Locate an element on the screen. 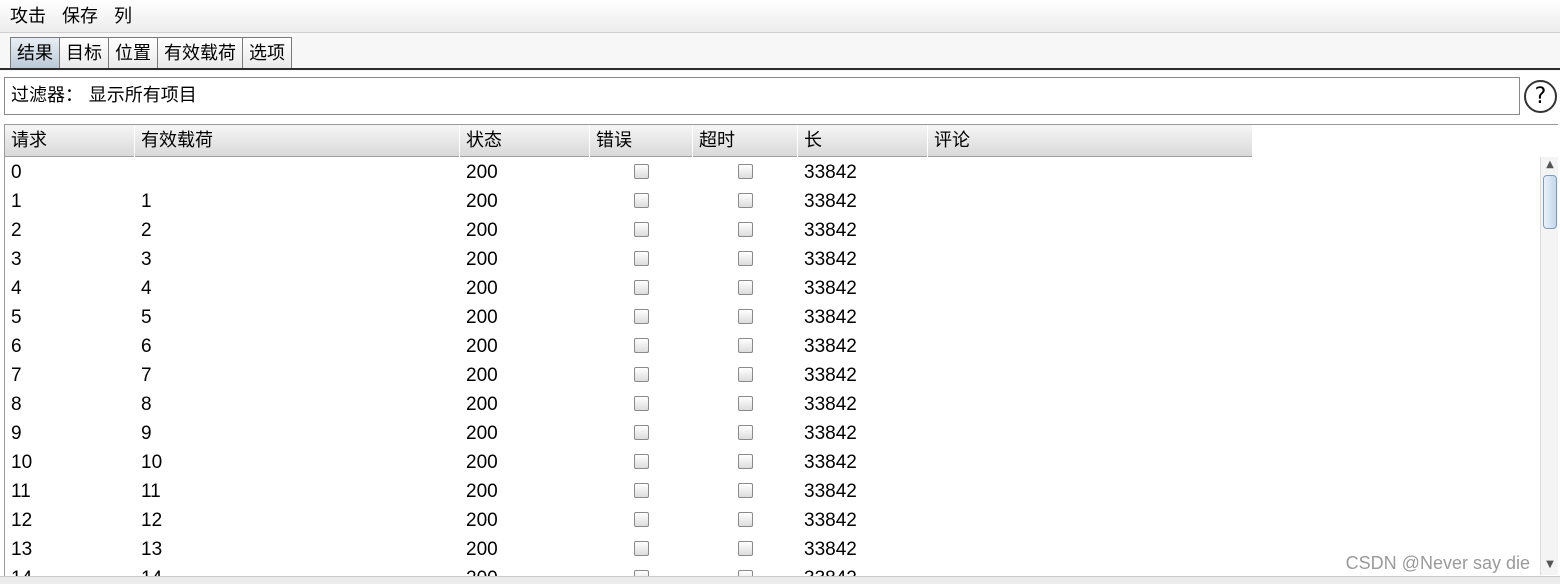  table-row: 4 4 200 33842 is located at coordinates (629, 288).